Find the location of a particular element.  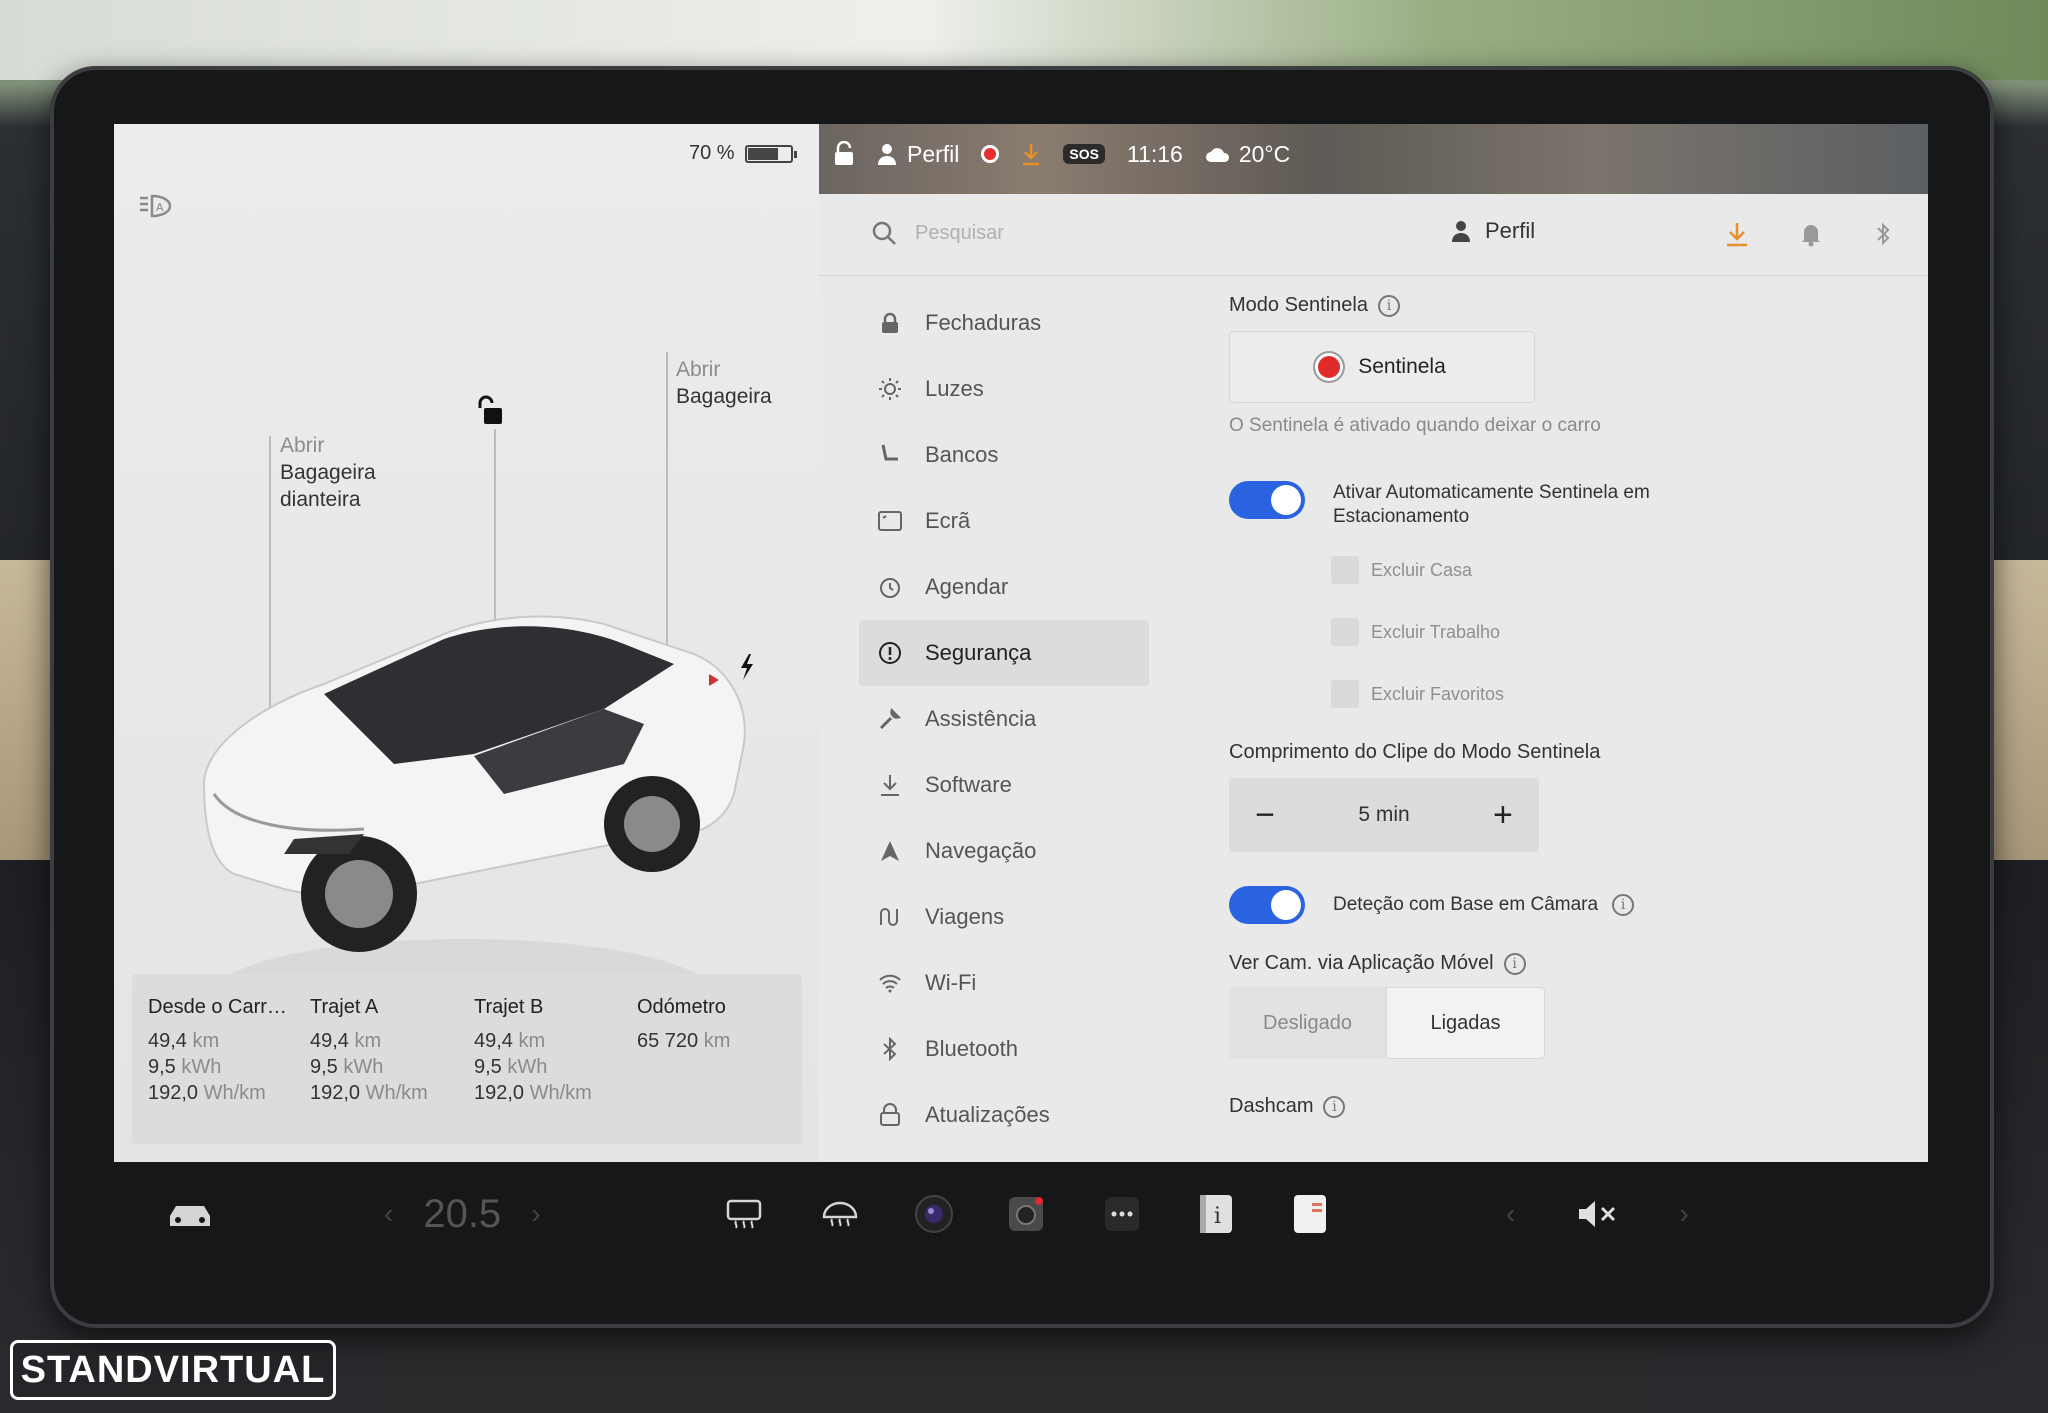

exclude-favorites-row: Excluir Favoritos is located at coordinates (1620, 694).